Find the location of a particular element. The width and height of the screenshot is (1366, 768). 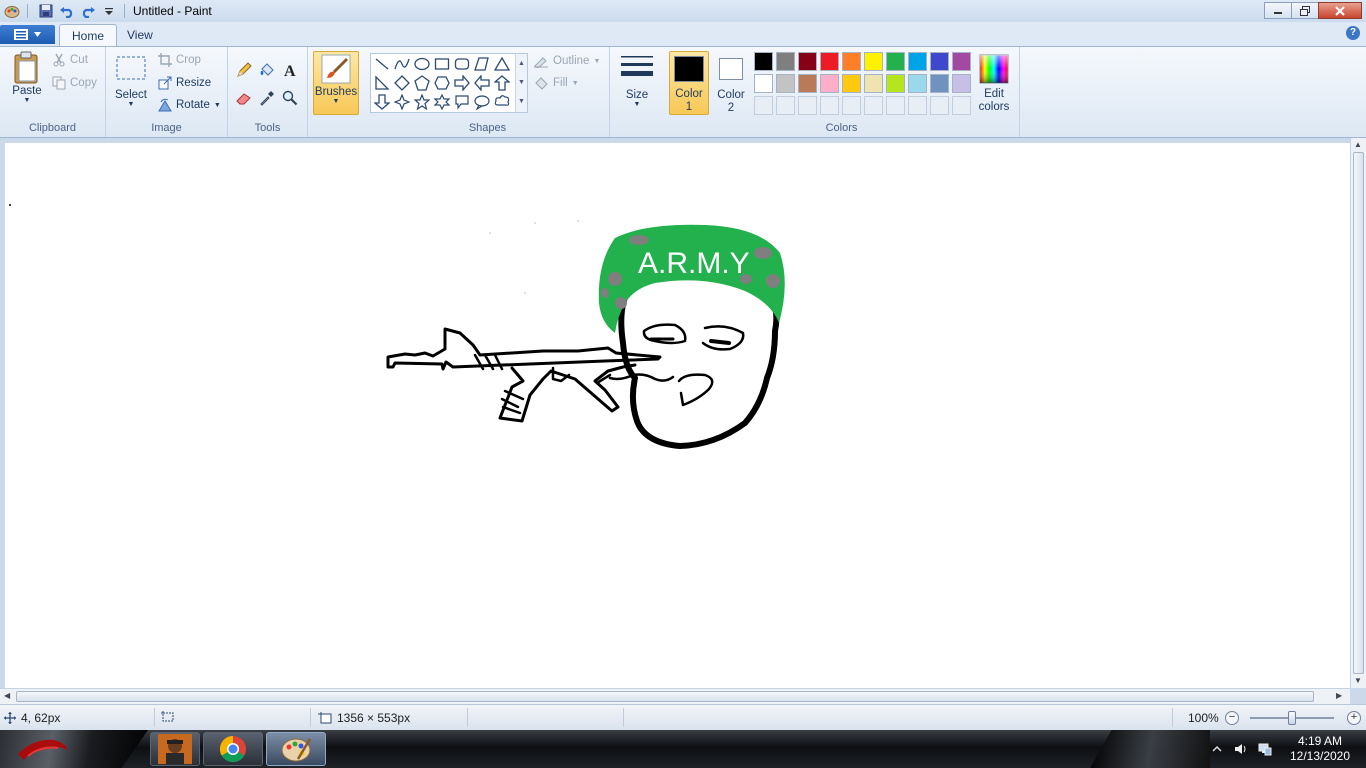

vertical-scroll-thumb is located at coordinates (1358, 413).